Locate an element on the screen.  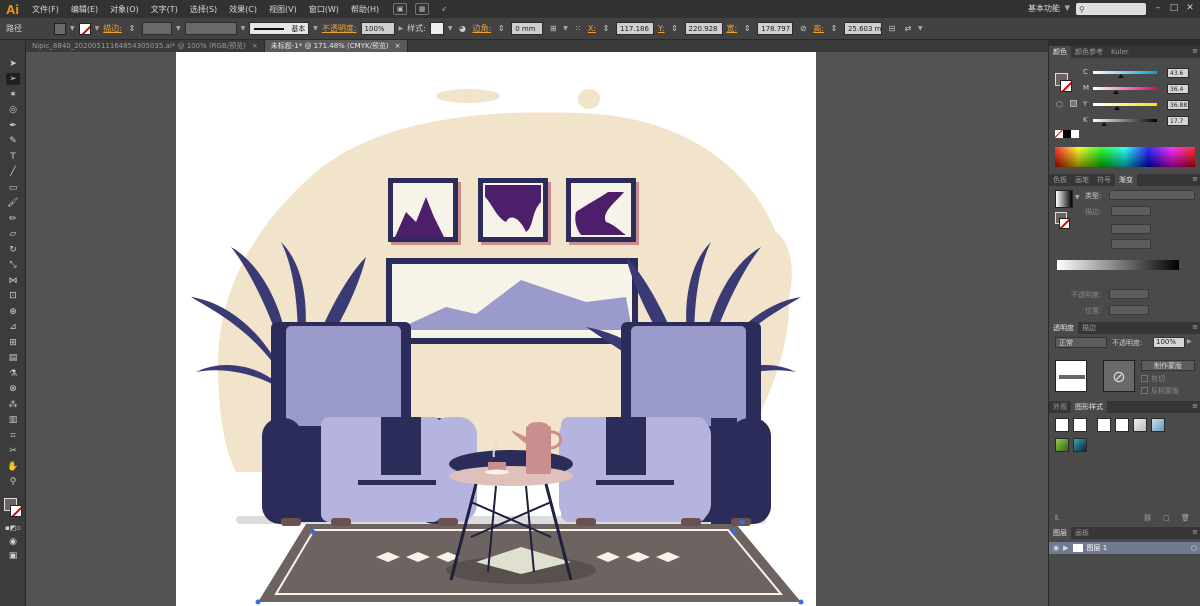
column-graph-icon: ▥ is located at coordinates (13, 420).